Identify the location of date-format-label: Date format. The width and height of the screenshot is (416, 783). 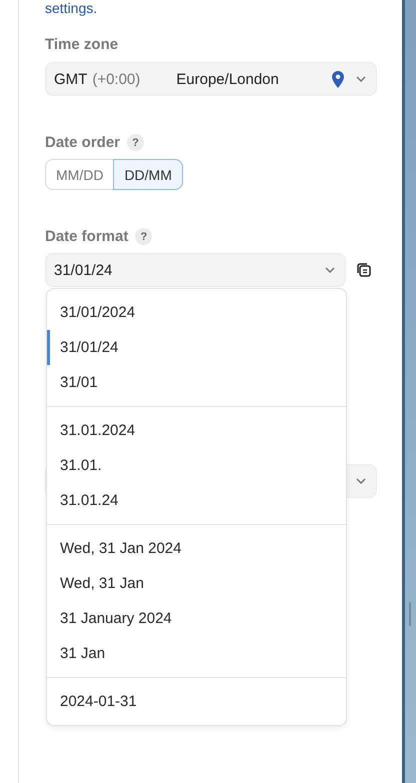
(86, 236).